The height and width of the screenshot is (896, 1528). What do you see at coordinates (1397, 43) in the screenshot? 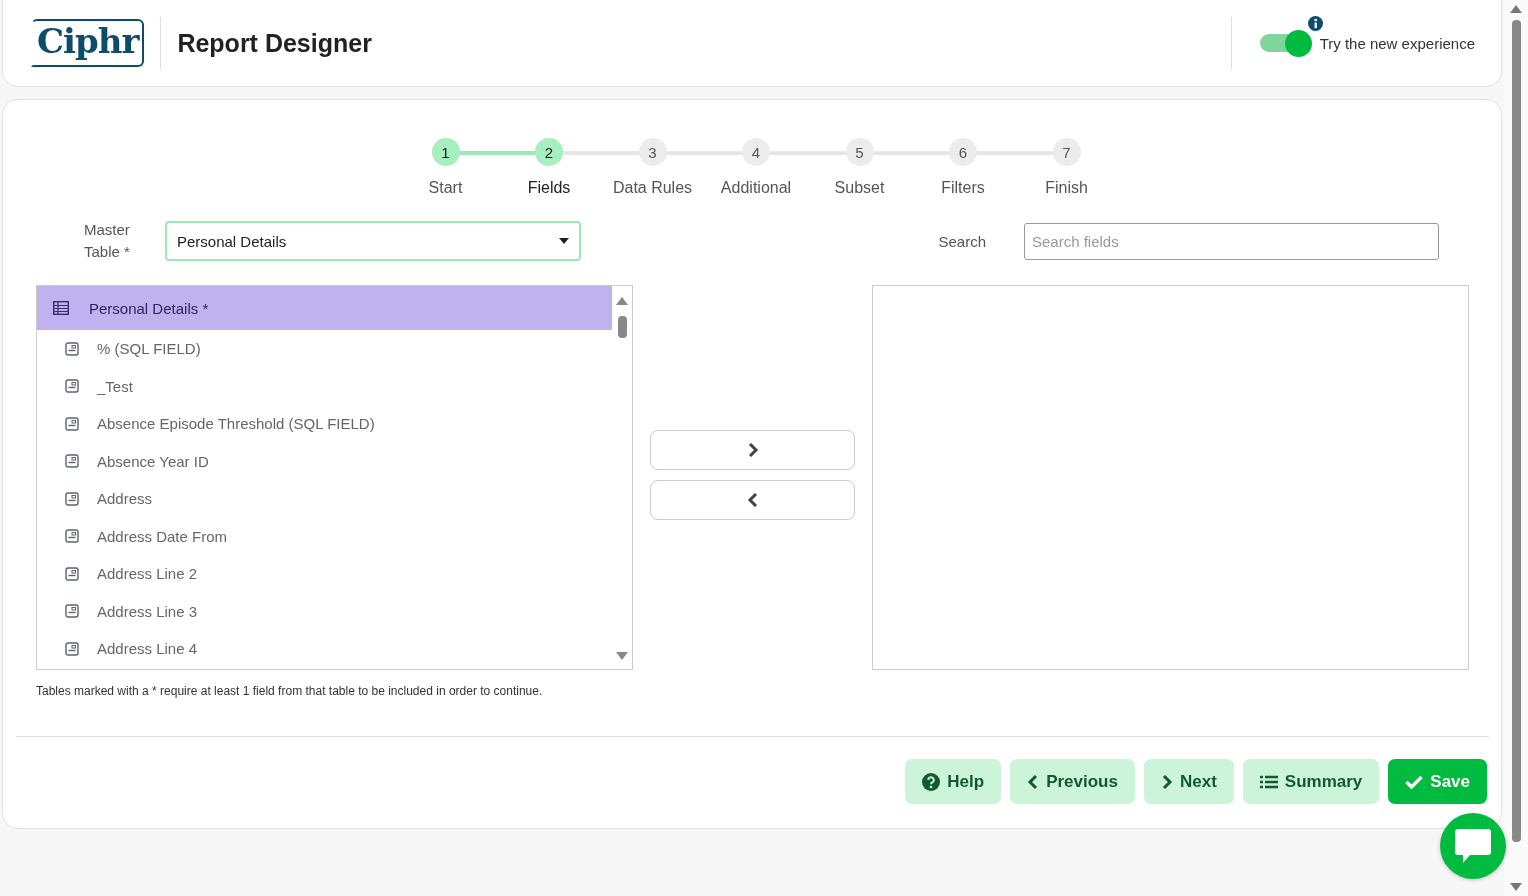
I see `toggle-label: Try the new experience` at bounding box center [1397, 43].